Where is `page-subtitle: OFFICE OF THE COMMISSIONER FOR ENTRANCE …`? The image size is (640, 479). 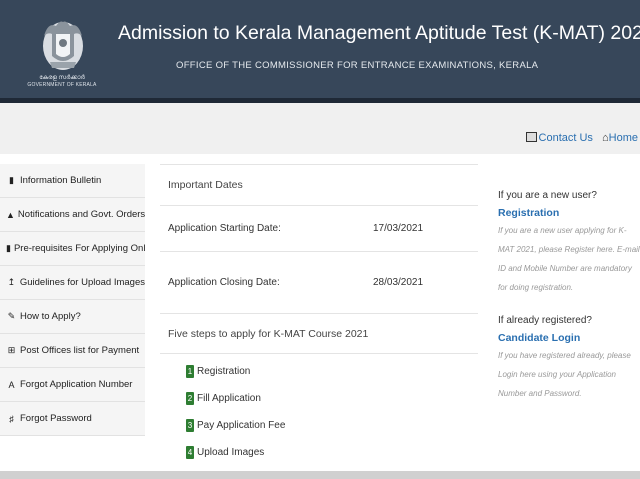 page-subtitle: OFFICE OF THE COMMISSIONER FOR ENTRANCE … is located at coordinates (357, 65).